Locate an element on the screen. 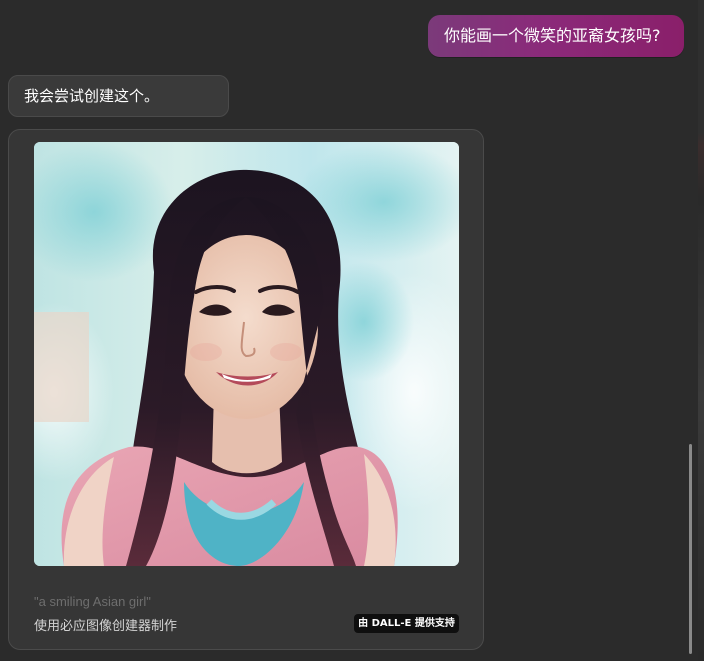 The height and width of the screenshot is (661, 704). window-edge is located at coordinates (701, 330).